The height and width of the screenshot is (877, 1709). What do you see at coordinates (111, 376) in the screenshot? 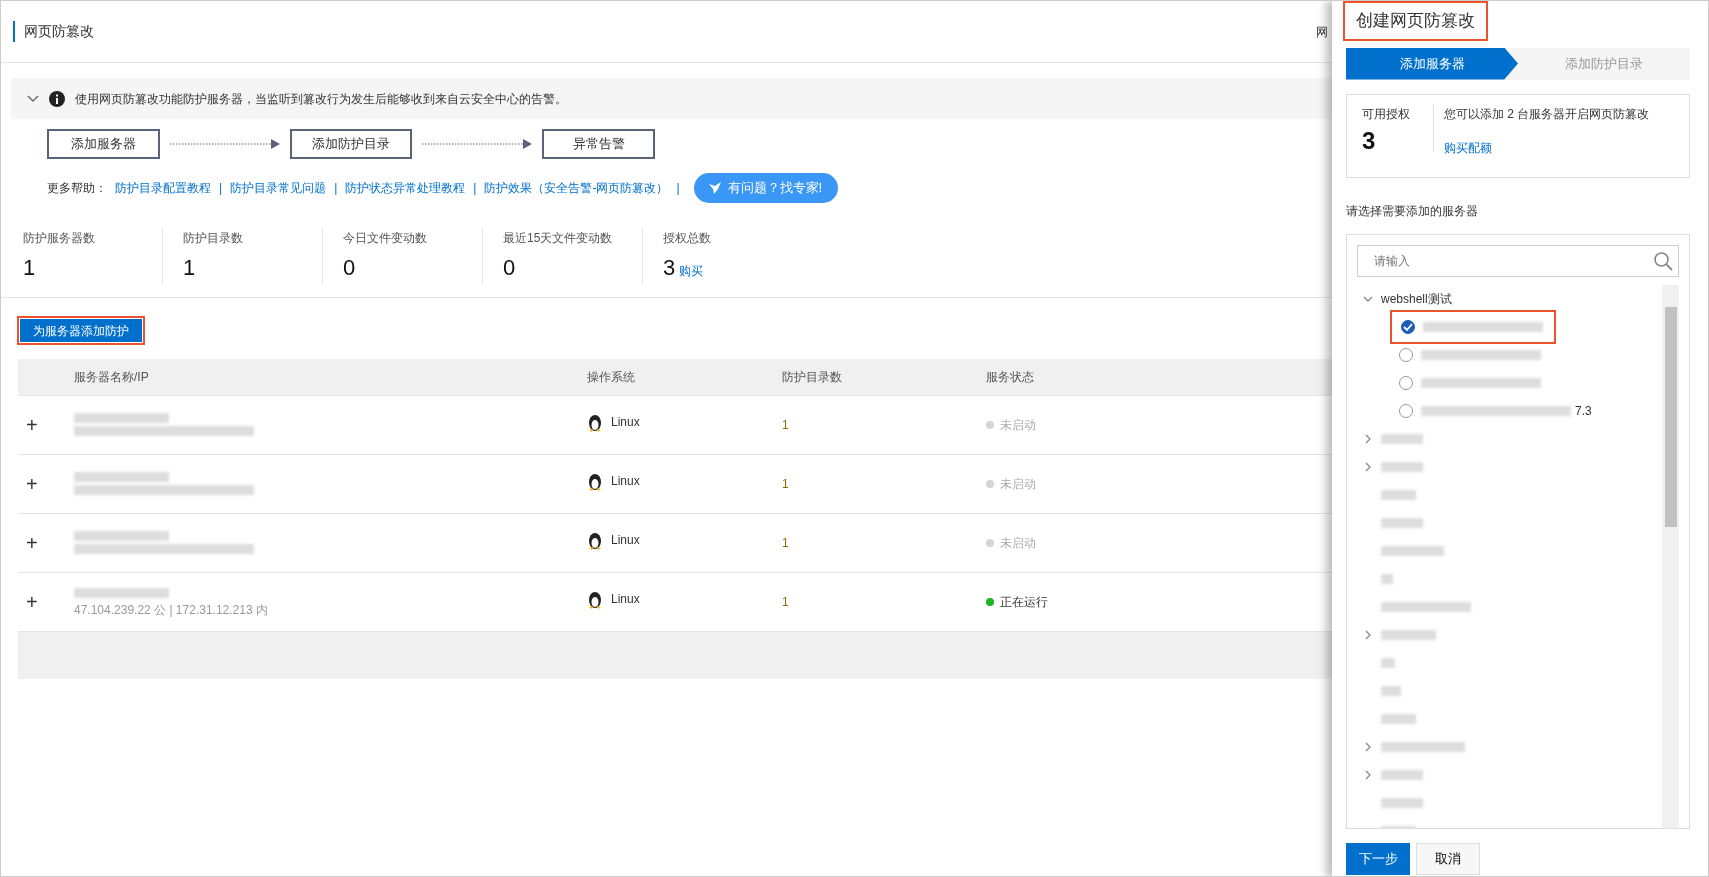
I see `column-header: 服务器名称/IP` at bounding box center [111, 376].